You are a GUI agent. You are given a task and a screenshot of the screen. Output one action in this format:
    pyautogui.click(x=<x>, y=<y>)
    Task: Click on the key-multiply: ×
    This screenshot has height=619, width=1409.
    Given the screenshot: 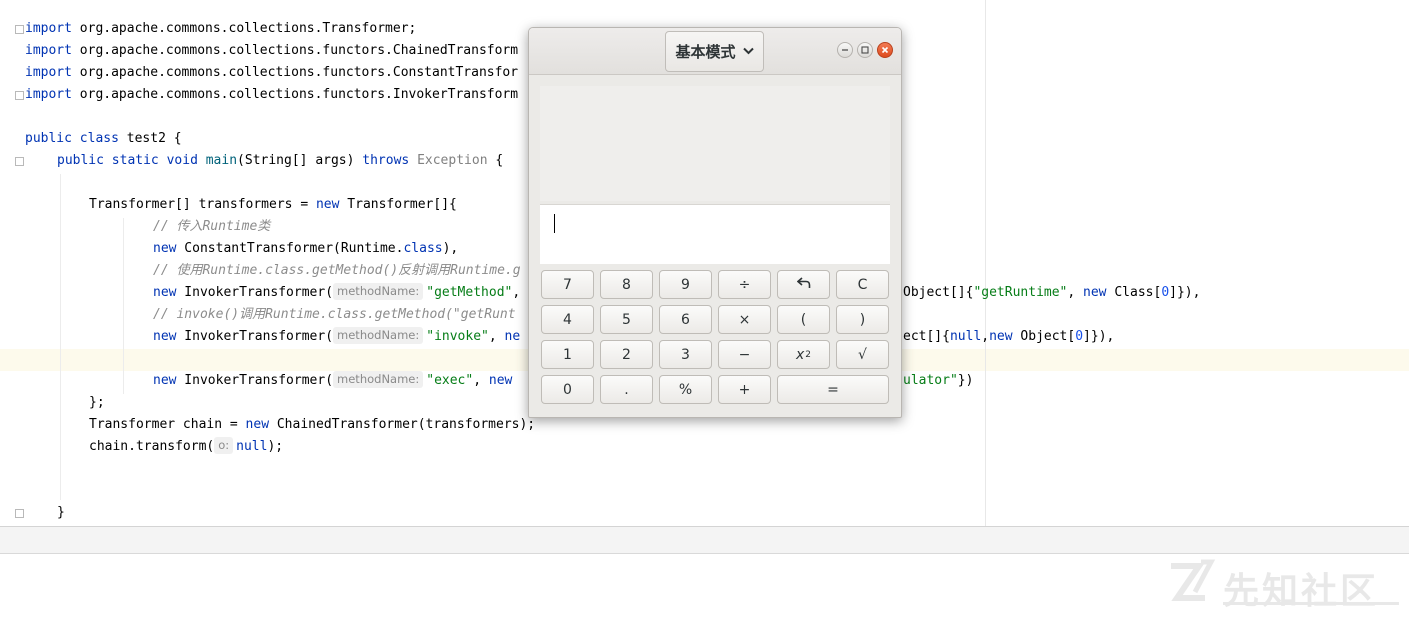 What is the action you would take?
    pyautogui.click(x=744, y=319)
    